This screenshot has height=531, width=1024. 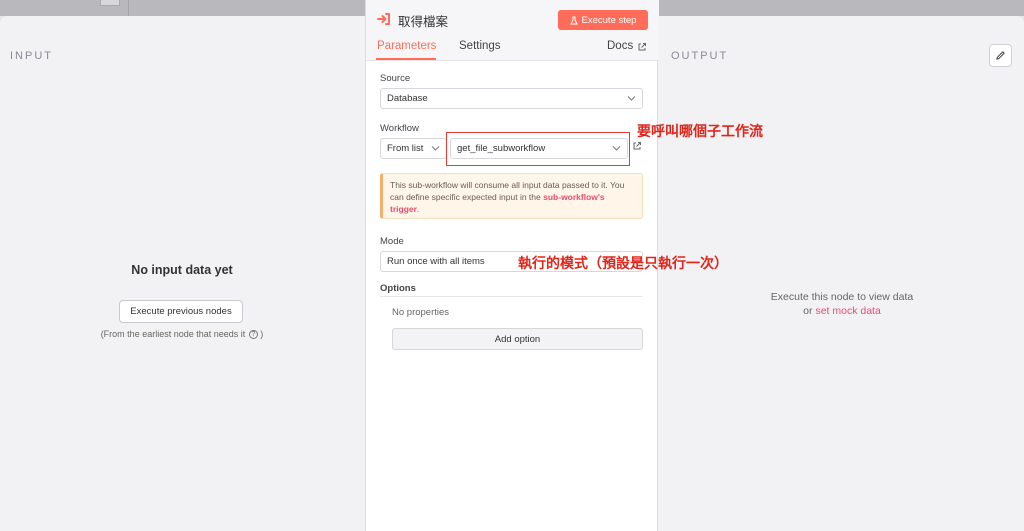 I want to click on external-link-icon, so click(x=642, y=47).